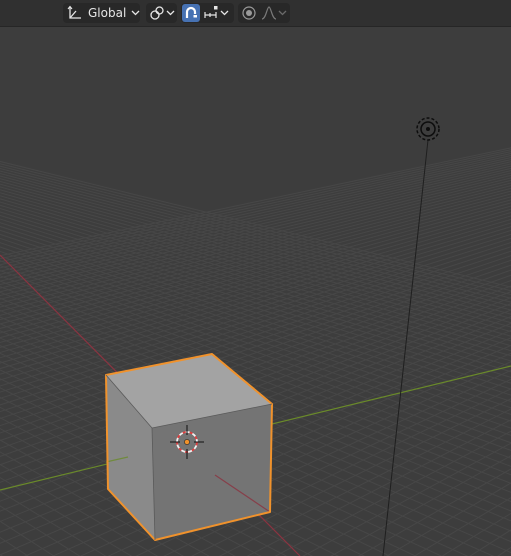 The height and width of the screenshot is (556, 511). I want to click on viewport-header: Global, so click(255, 13).